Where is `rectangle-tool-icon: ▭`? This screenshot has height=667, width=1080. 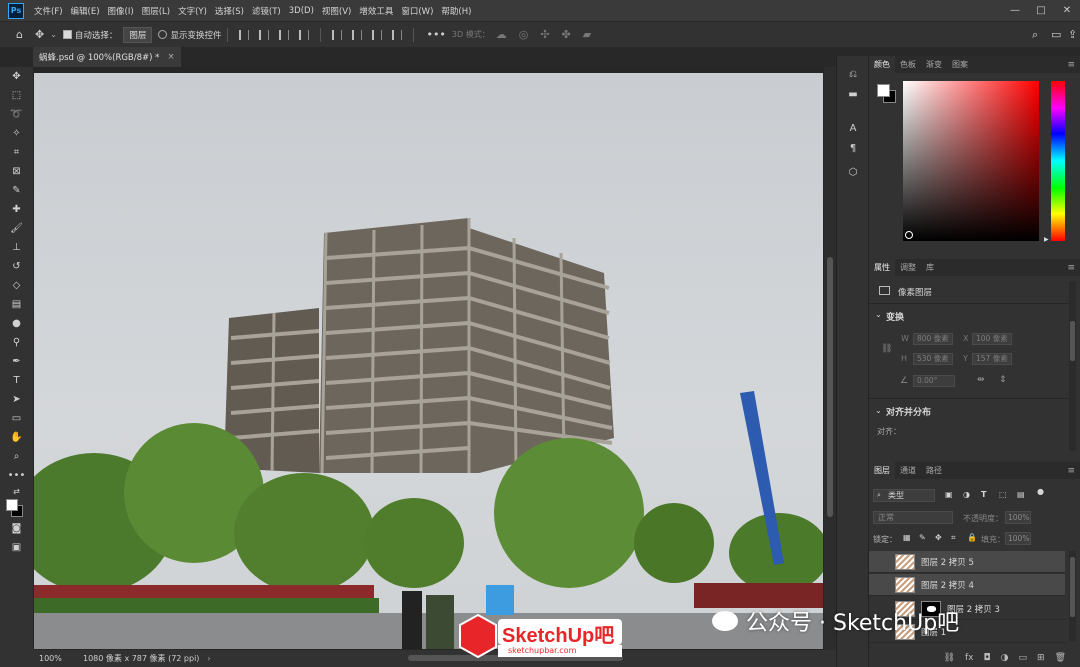 rectangle-tool-icon: ▭ is located at coordinates (16, 418).